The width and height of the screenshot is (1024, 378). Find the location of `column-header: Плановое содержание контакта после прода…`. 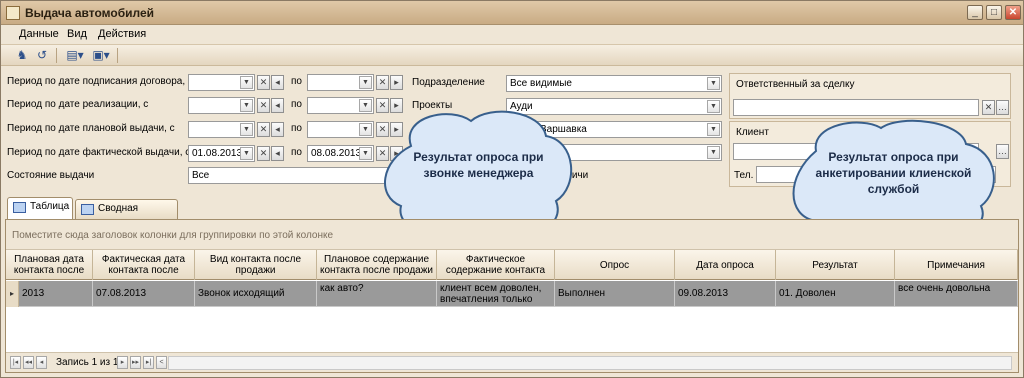

column-header: Плановое содержание контакта после прода… is located at coordinates (377, 265).